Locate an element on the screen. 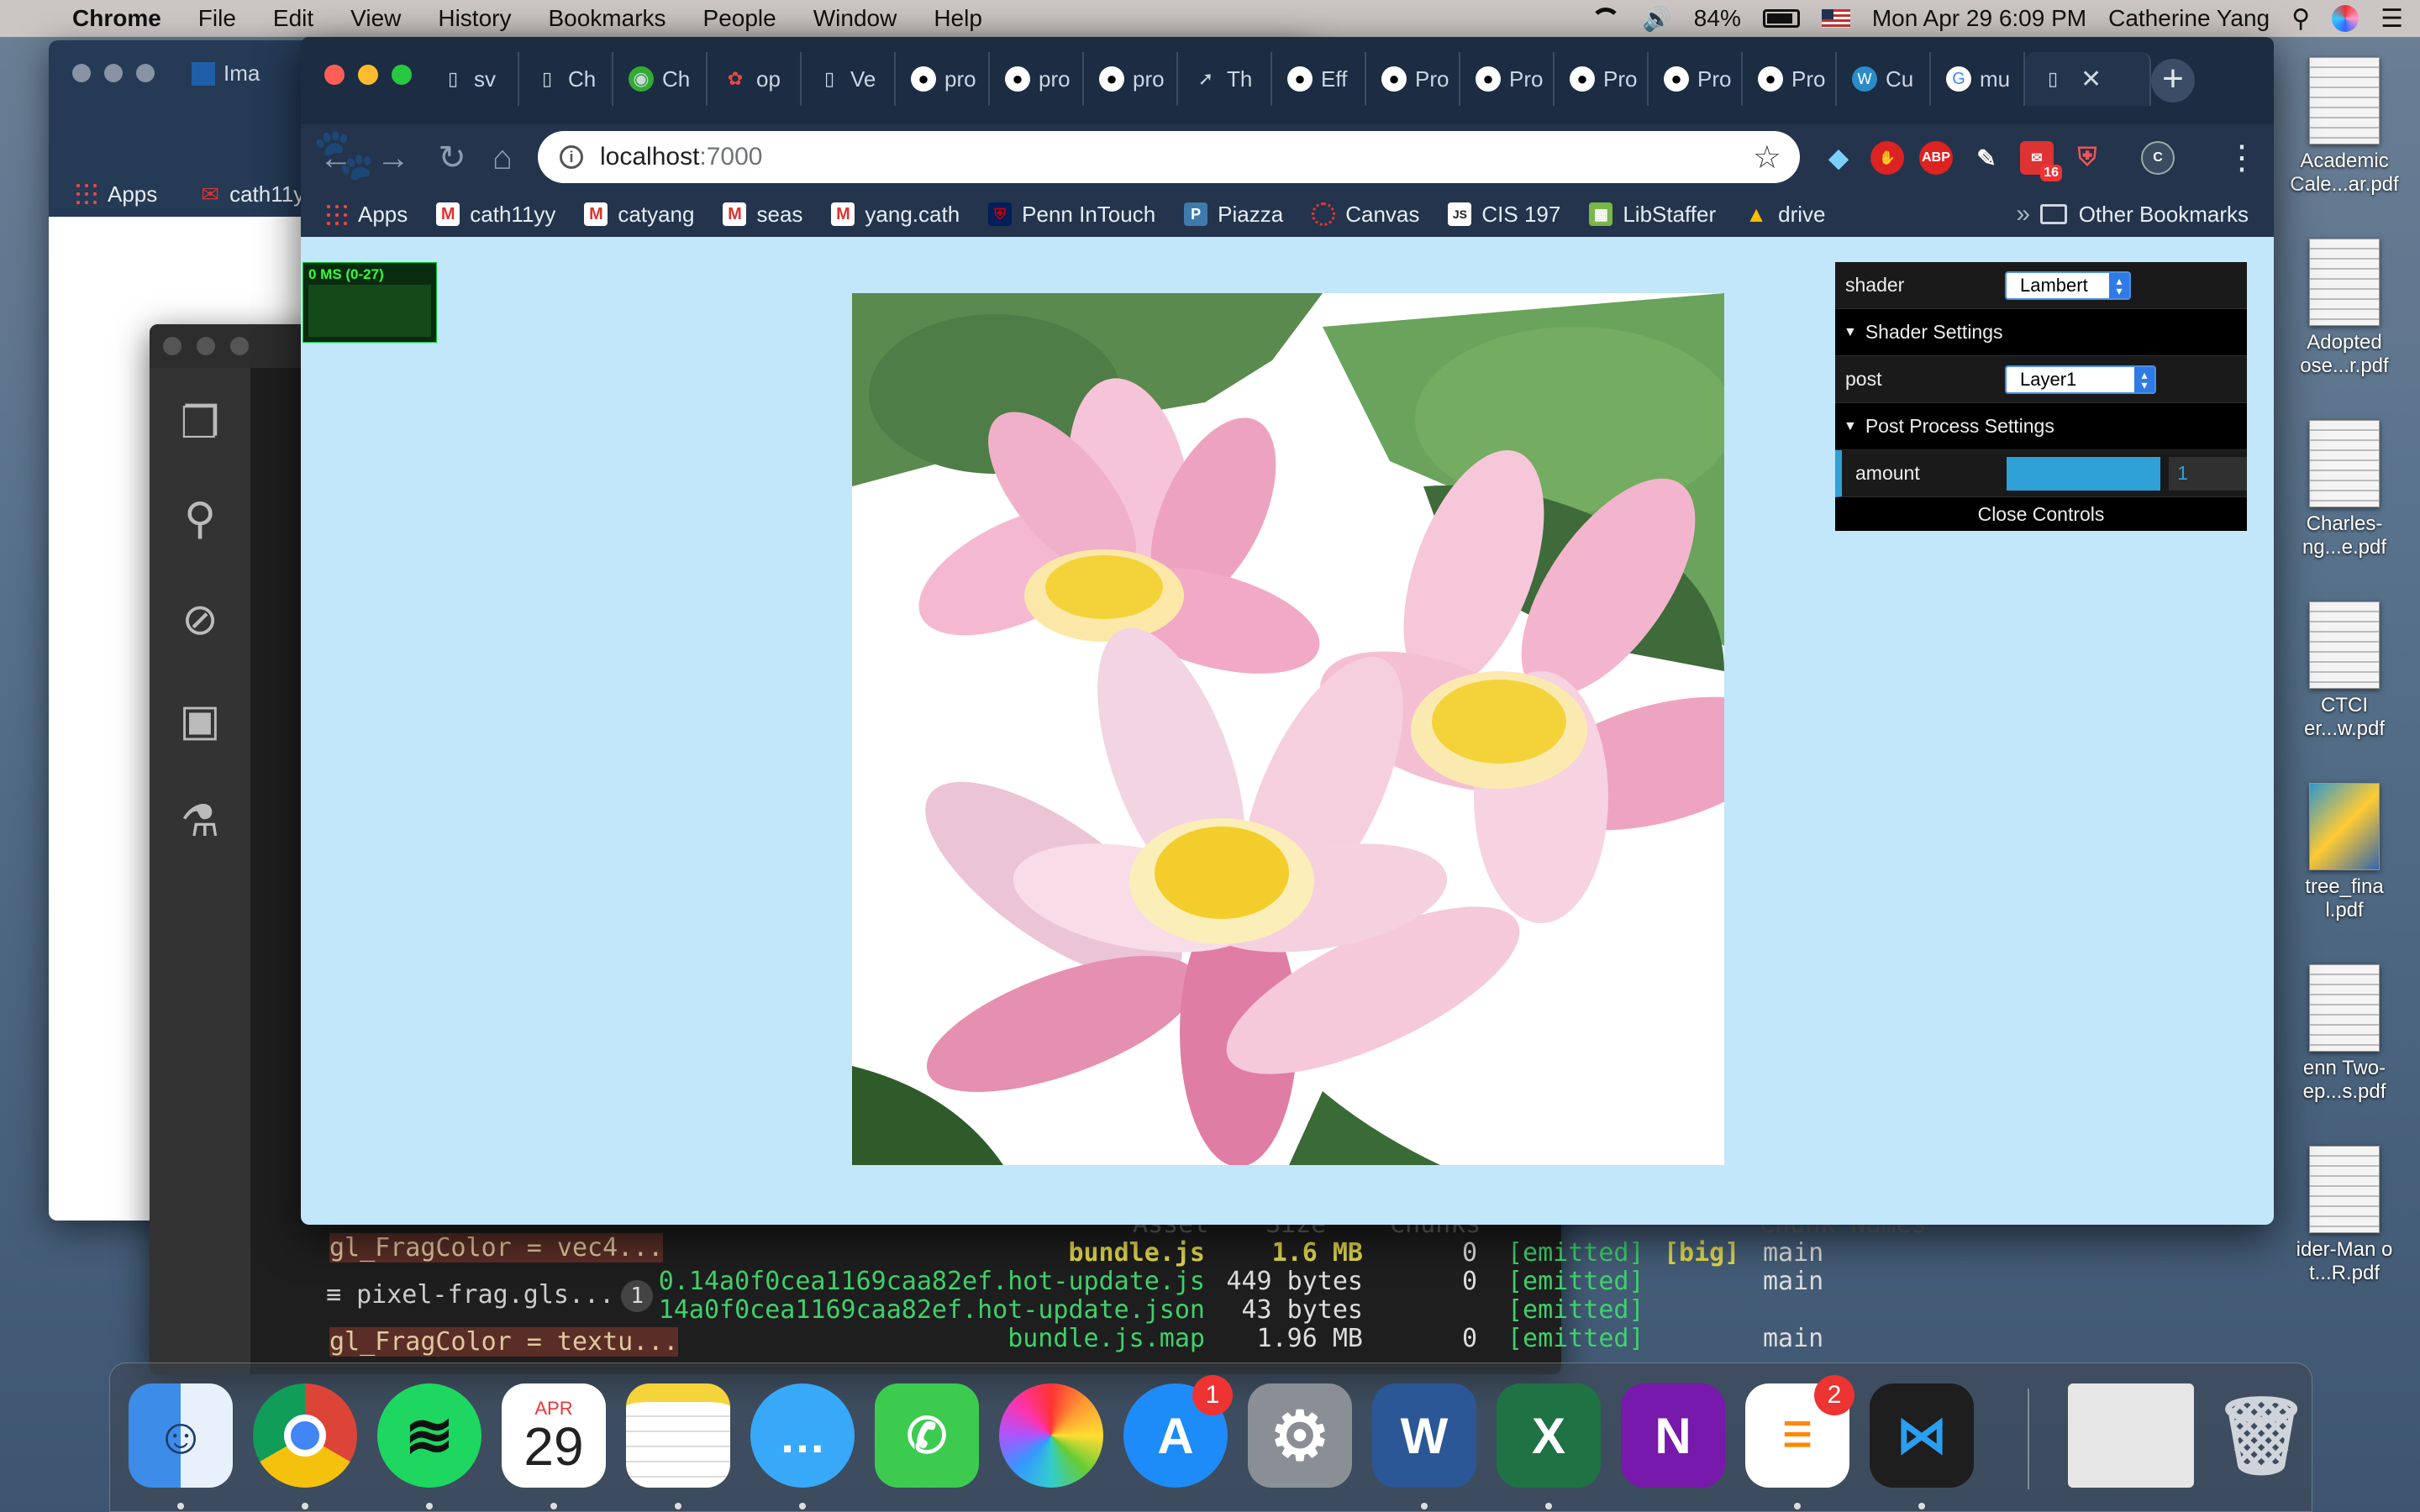 This screenshot has width=2420, height=1512. user-name: Catherine Yang is located at coordinates (2189, 18).